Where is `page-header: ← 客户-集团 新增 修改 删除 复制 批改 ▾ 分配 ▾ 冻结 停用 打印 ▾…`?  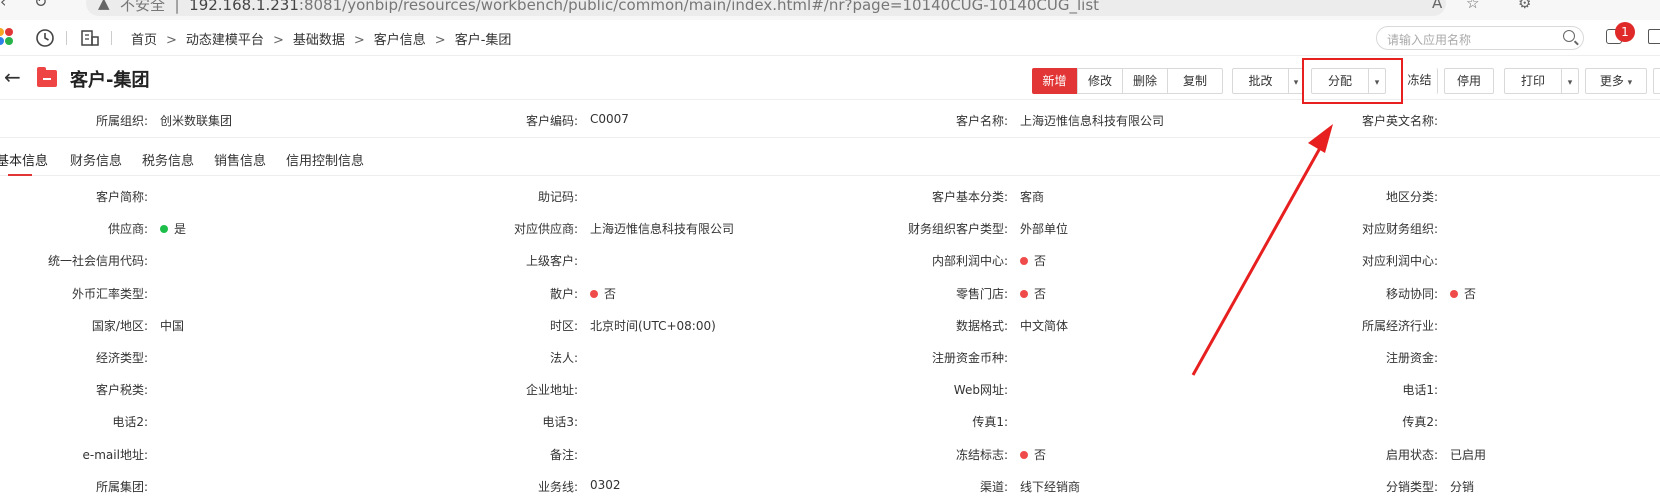 page-header: ← 客户-集团 新增 修改 删除 复制 批改 ▾ 分配 ▾ 冻结 停用 打印 ▾… is located at coordinates (830, 78).